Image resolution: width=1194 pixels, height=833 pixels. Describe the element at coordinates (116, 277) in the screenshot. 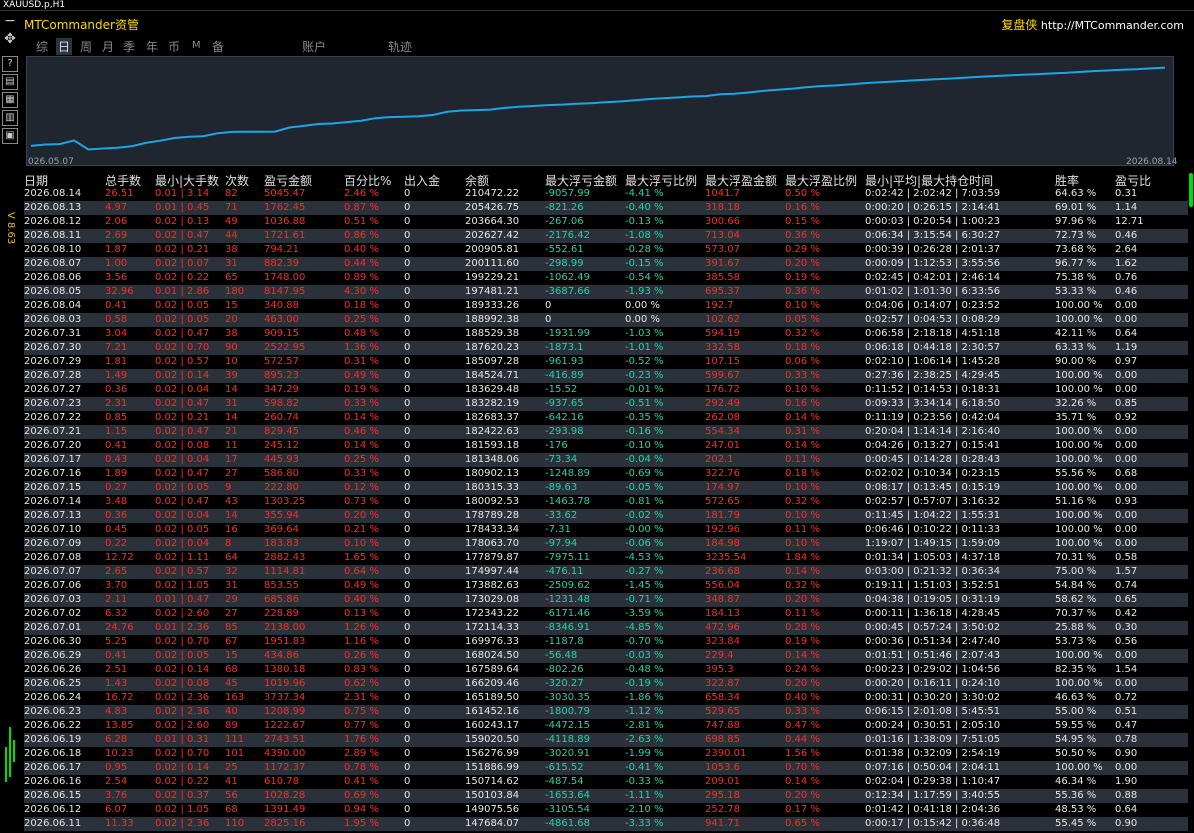

I see `cell-total-lots: 3.56` at that location.